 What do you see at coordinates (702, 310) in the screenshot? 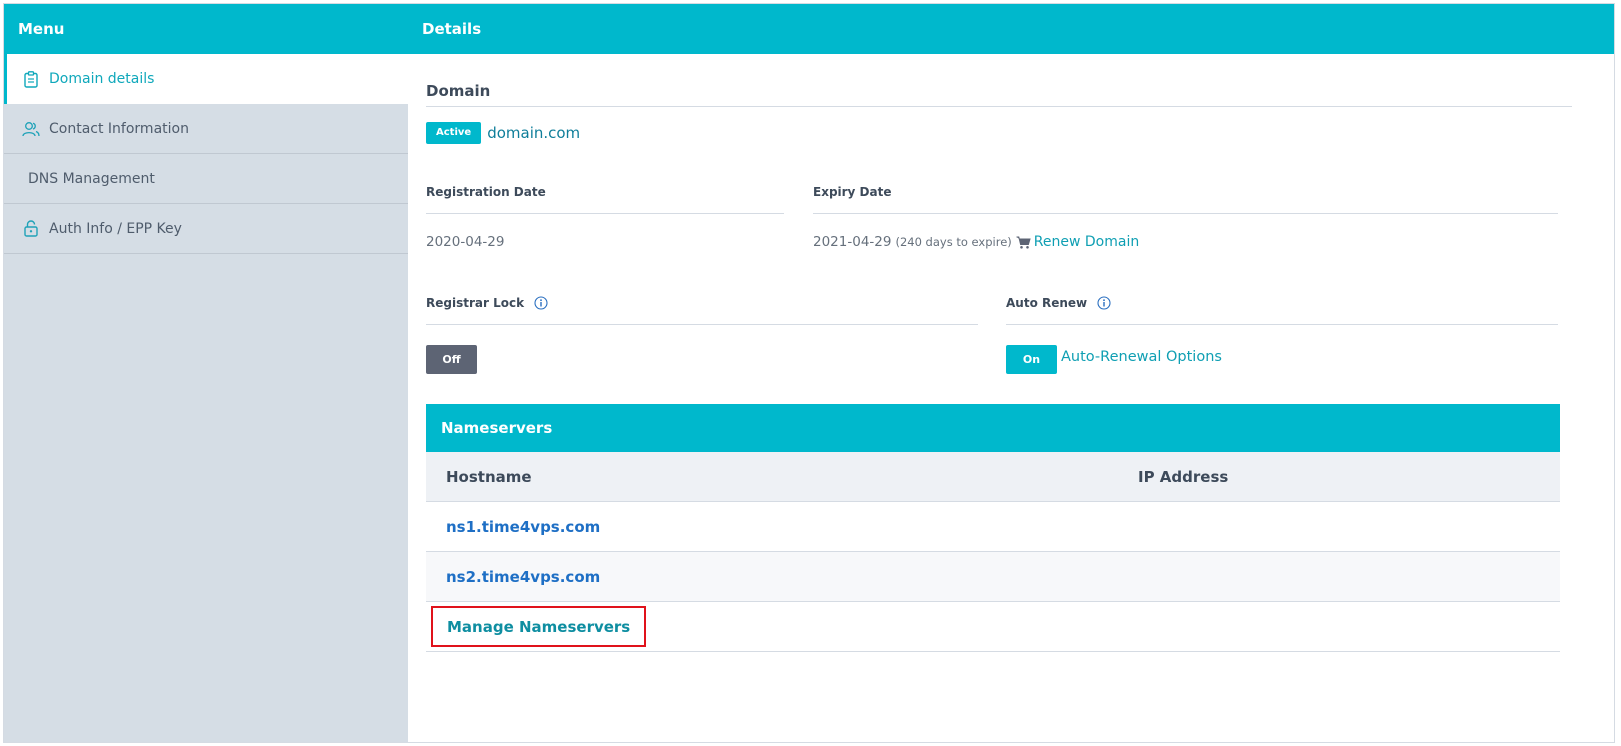
I see `registrar-lock-label: Registrar Lock` at bounding box center [702, 310].